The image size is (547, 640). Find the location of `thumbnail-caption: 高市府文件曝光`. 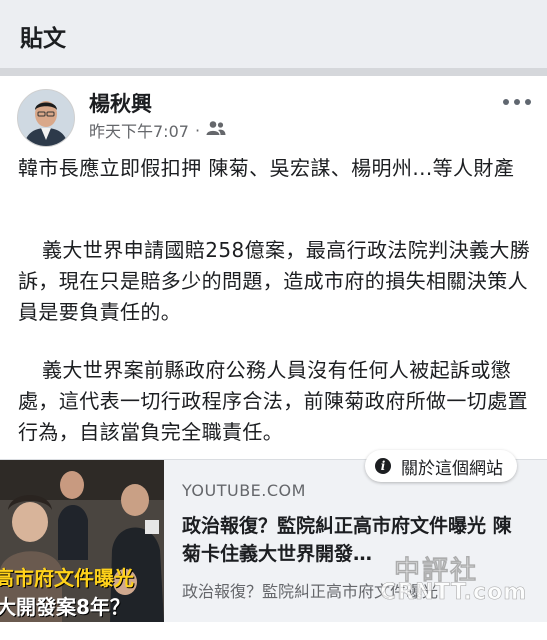

thumbnail-caption: 高市府文件曝光 is located at coordinates (67, 578).